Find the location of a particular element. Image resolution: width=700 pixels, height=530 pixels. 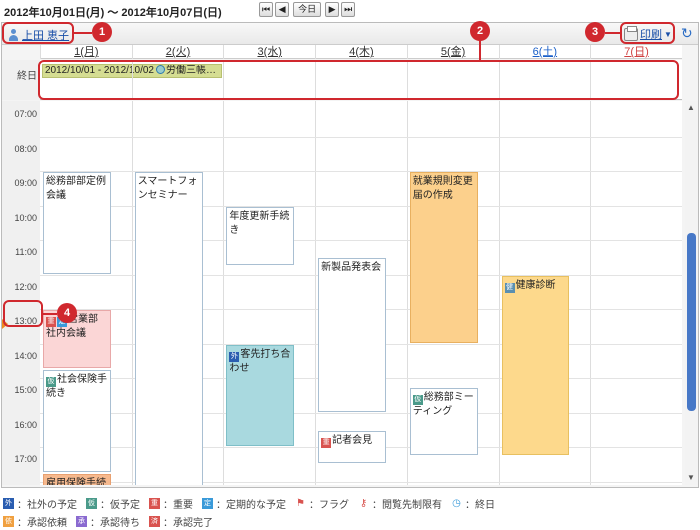

legend-item: 仮：仮予定 is located at coordinates (113, 503).